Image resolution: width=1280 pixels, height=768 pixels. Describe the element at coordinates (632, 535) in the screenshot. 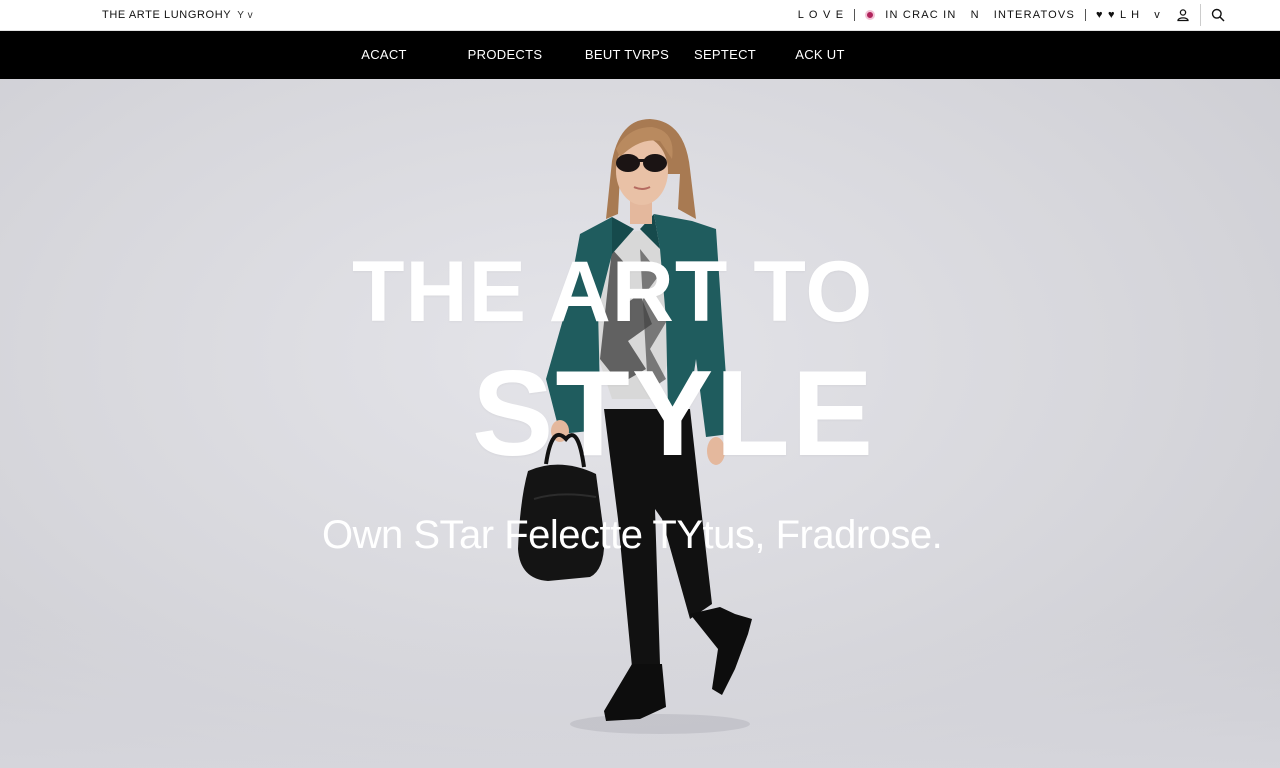

I see `hero-tagline: Own STar Felectte TYtus, Fradrose.` at that location.